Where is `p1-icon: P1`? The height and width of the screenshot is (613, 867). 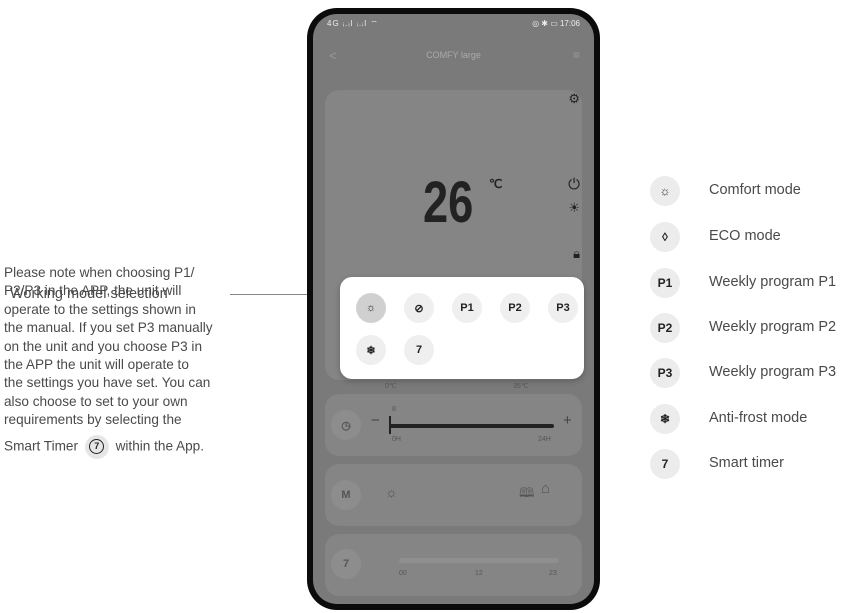 p1-icon: P1 is located at coordinates (665, 283).